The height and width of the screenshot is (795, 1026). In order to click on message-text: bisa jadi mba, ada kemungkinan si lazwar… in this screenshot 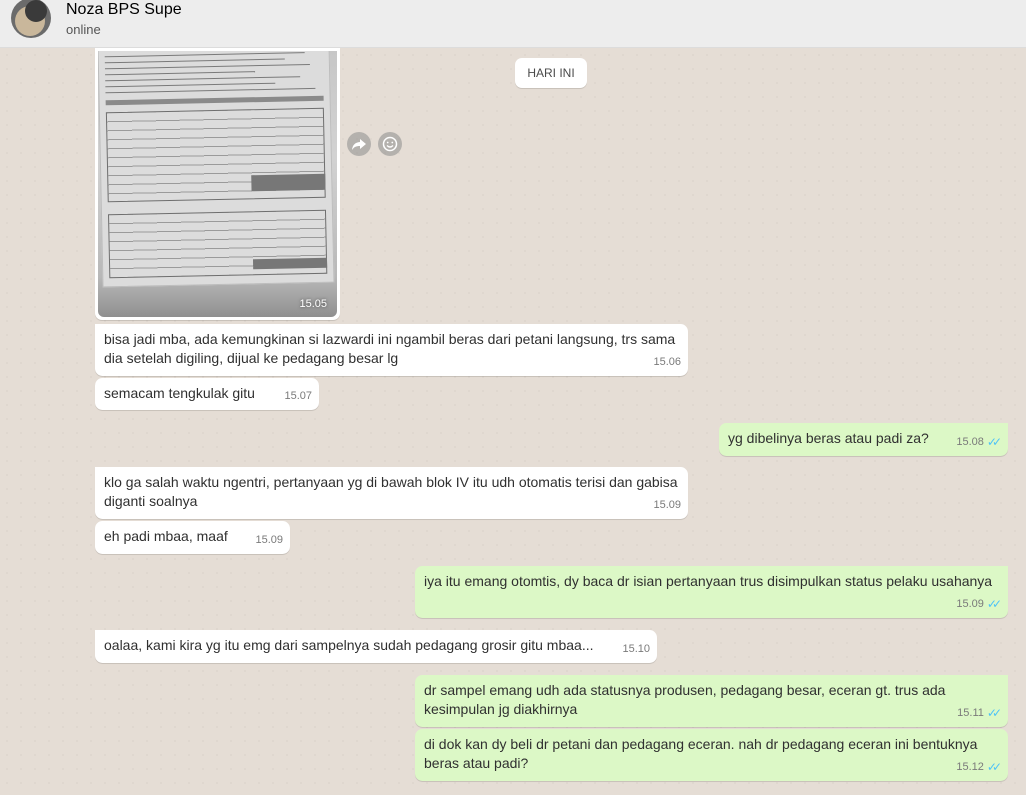, I will do `click(390, 348)`.